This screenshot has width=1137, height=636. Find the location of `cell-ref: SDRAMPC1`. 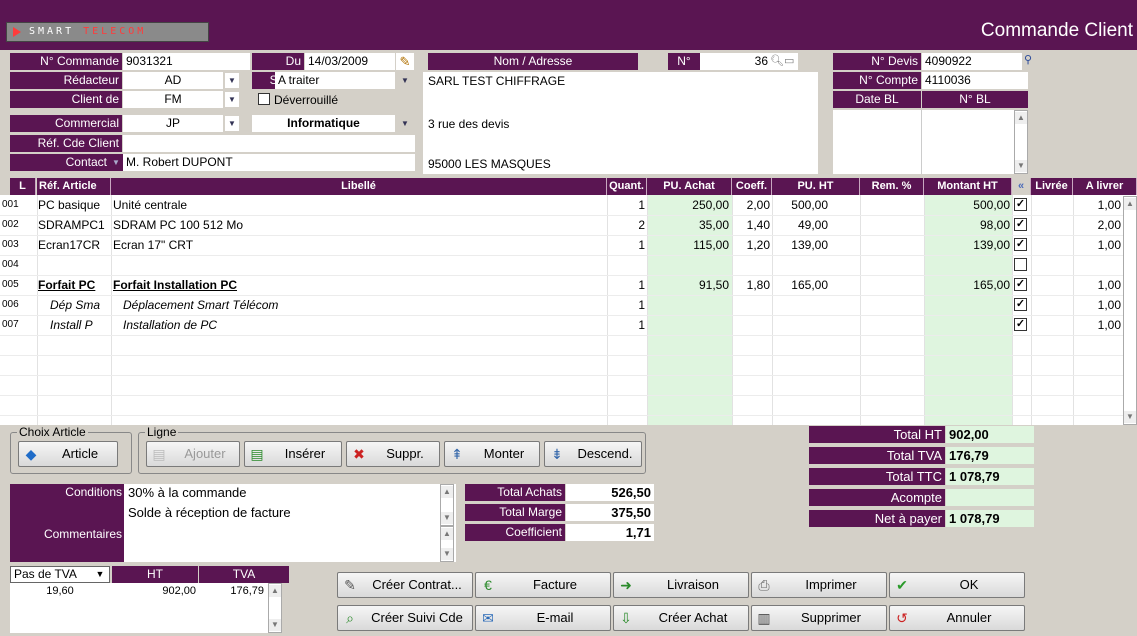

cell-ref: SDRAMPC1 is located at coordinates (74, 225).